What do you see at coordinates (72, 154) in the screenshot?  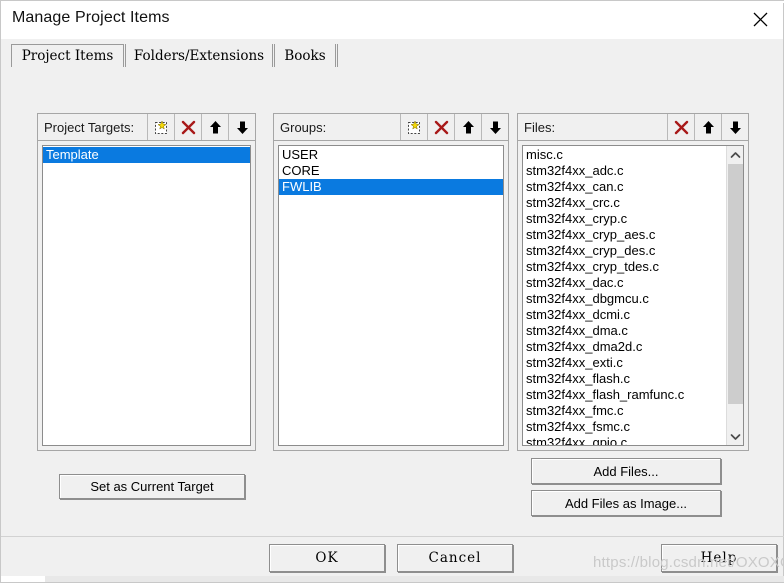 I see `list-item-label: Template` at bounding box center [72, 154].